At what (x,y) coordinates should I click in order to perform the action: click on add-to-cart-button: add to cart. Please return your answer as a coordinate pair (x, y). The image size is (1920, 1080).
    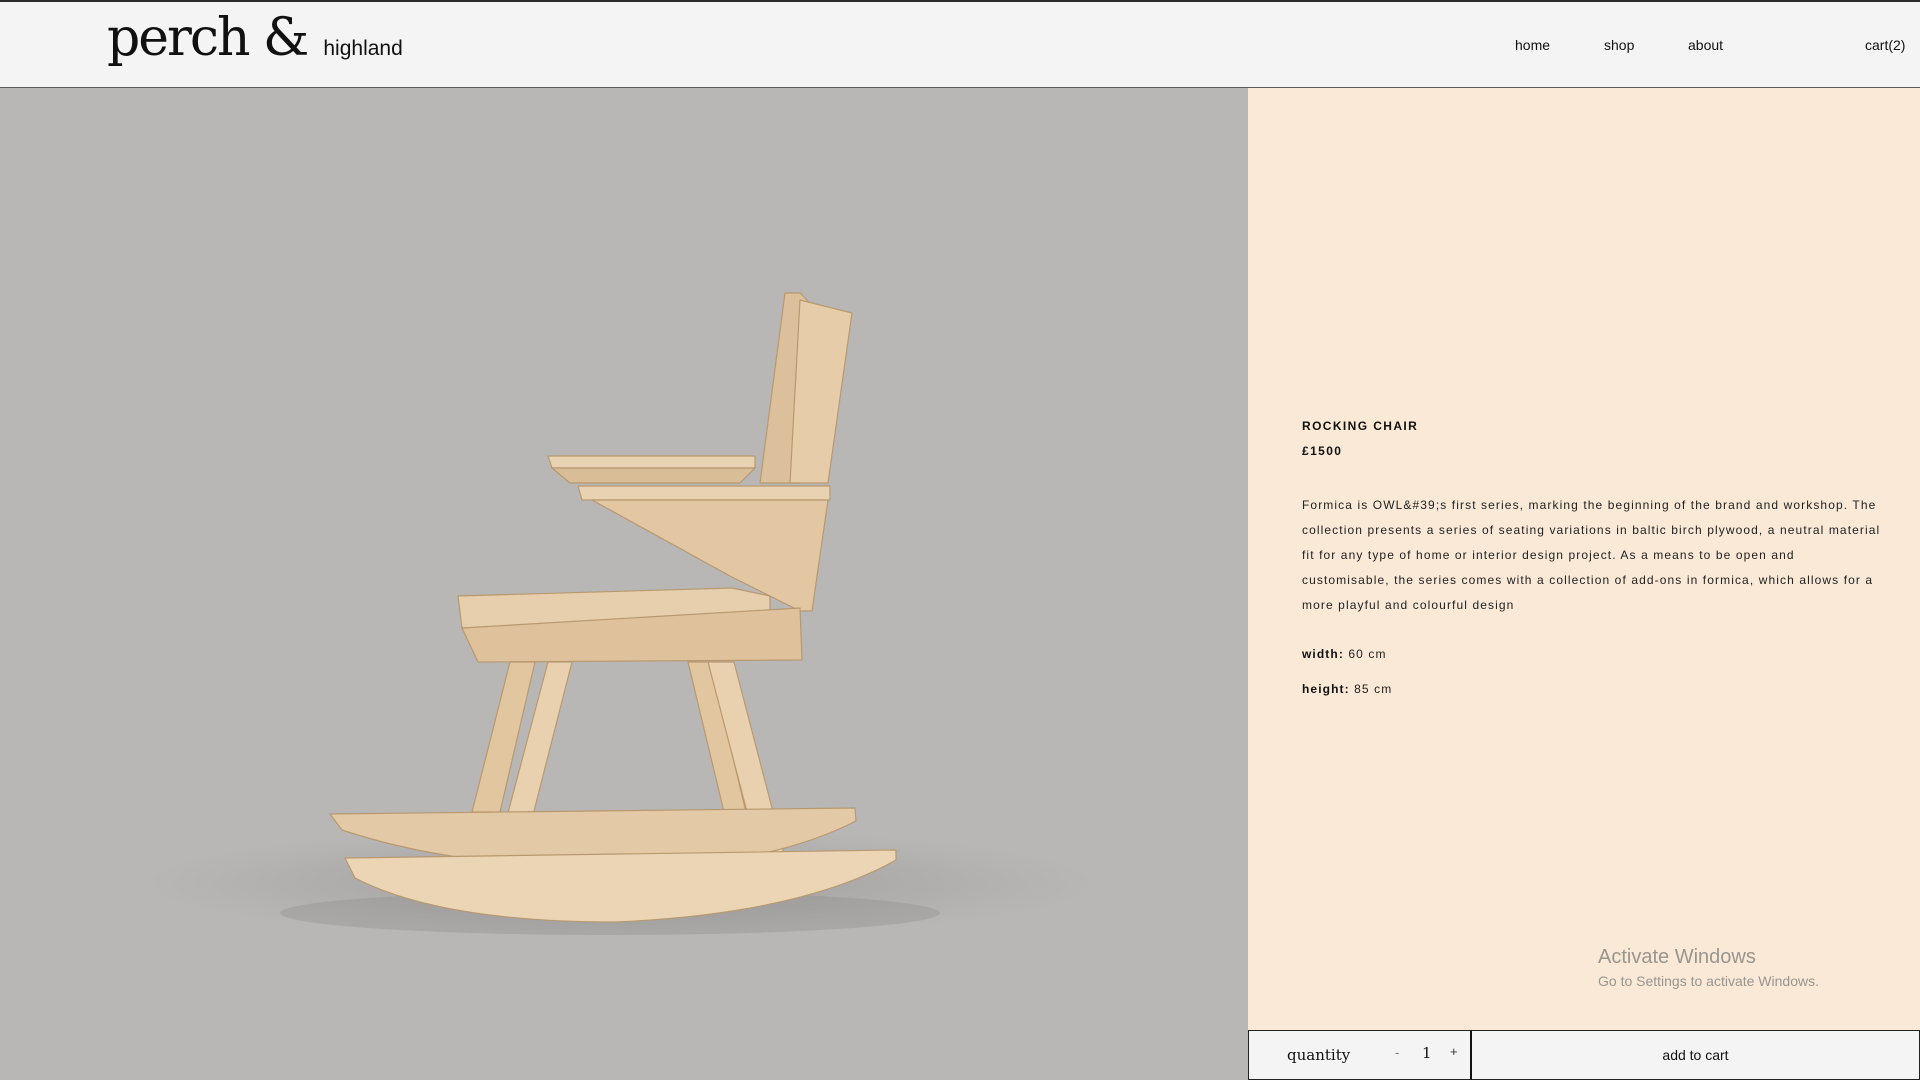
    Looking at the image, I should click on (1696, 1055).